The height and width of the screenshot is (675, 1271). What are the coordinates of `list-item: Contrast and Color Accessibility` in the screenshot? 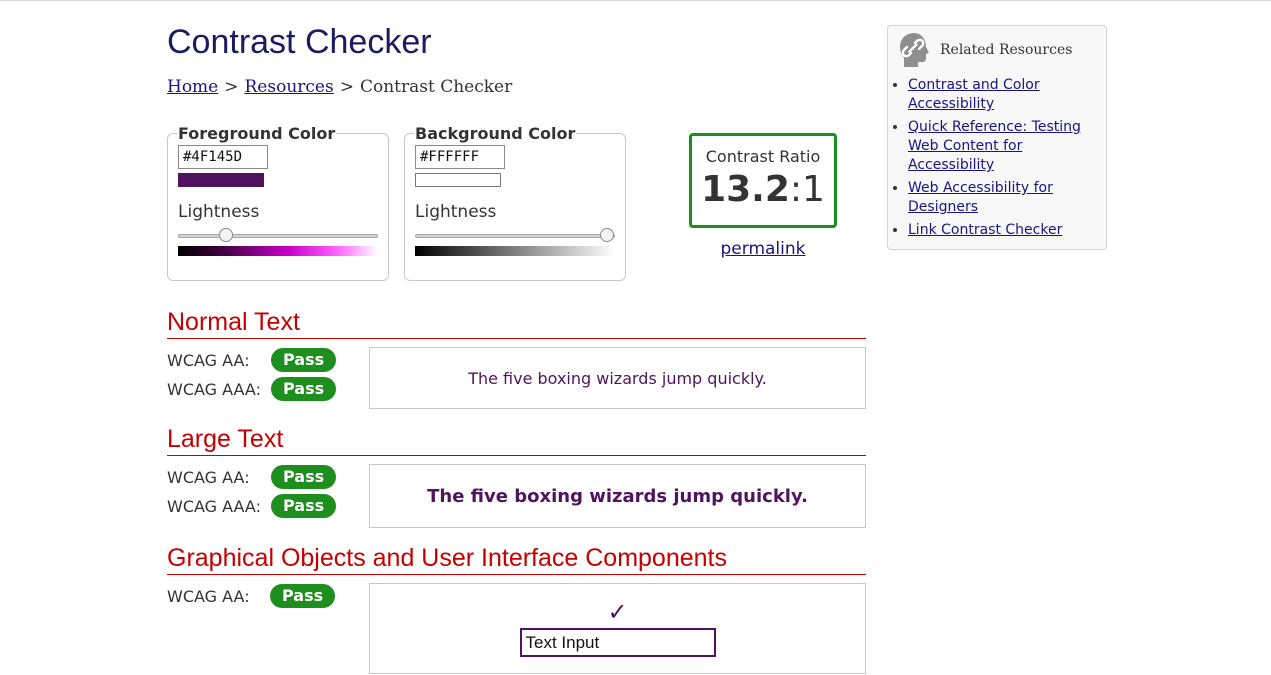 It's located at (1003, 95).